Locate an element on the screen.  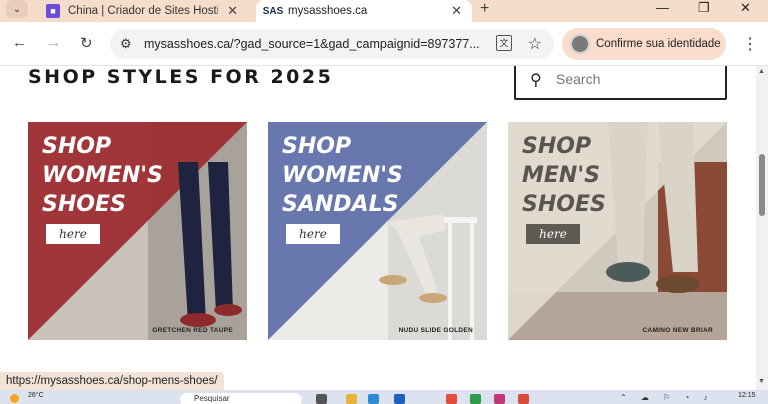
chevron-down-icon: ⌄ is located at coordinates (17, 9).